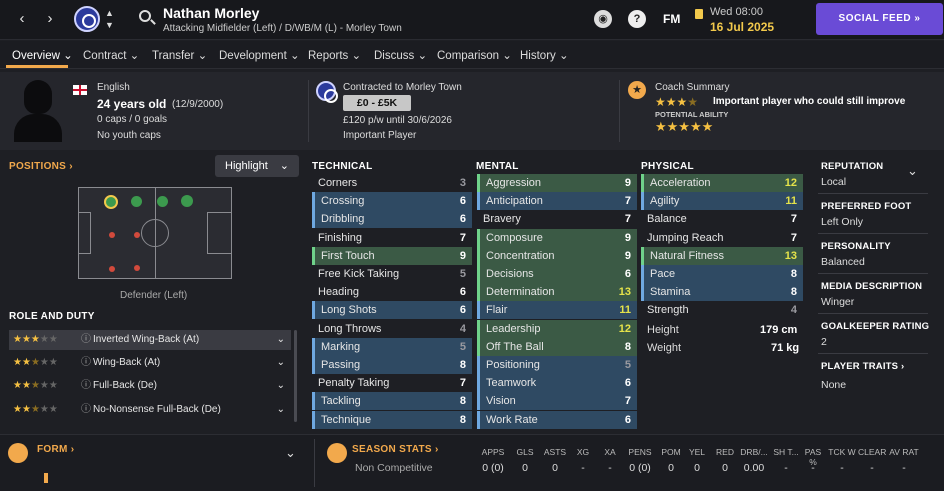  What do you see at coordinates (354, 383) in the screenshot?
I see `attribute-name: Penalty Taking` at bounding box center [354, 383].